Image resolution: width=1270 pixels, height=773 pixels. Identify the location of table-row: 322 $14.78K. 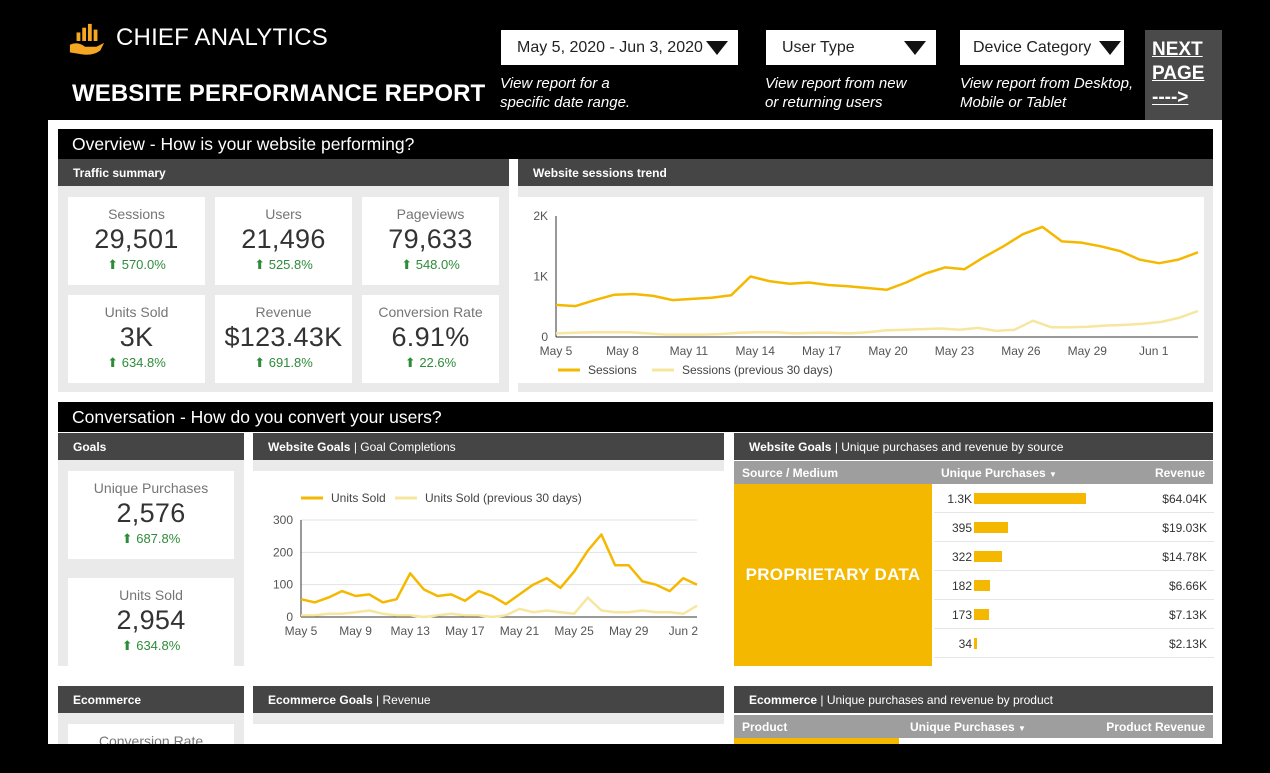
(1074, 556).